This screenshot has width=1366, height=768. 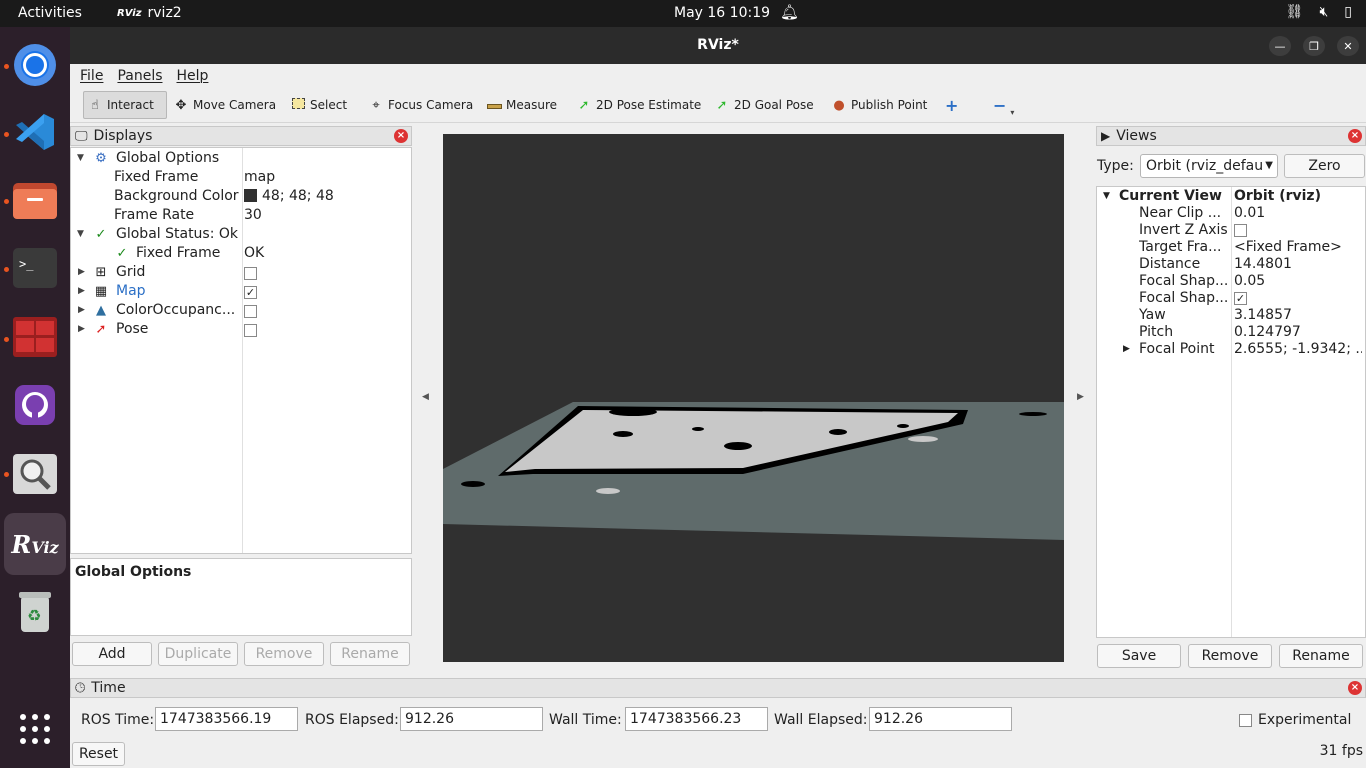 I want to click on files-icon, so click(x=35, y=200).